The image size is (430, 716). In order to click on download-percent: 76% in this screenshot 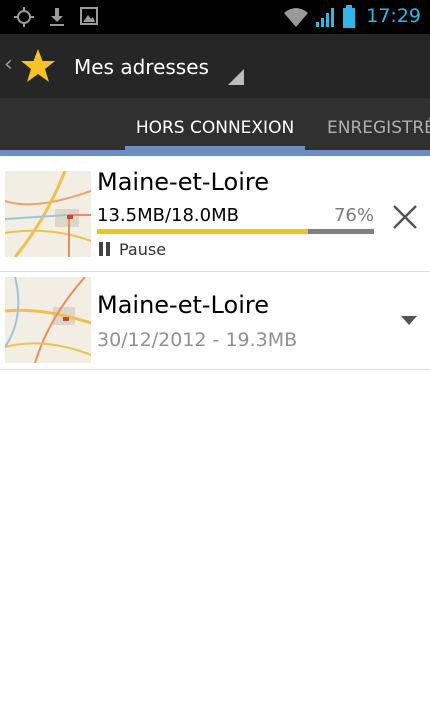, I will do `click(353, 215)`.